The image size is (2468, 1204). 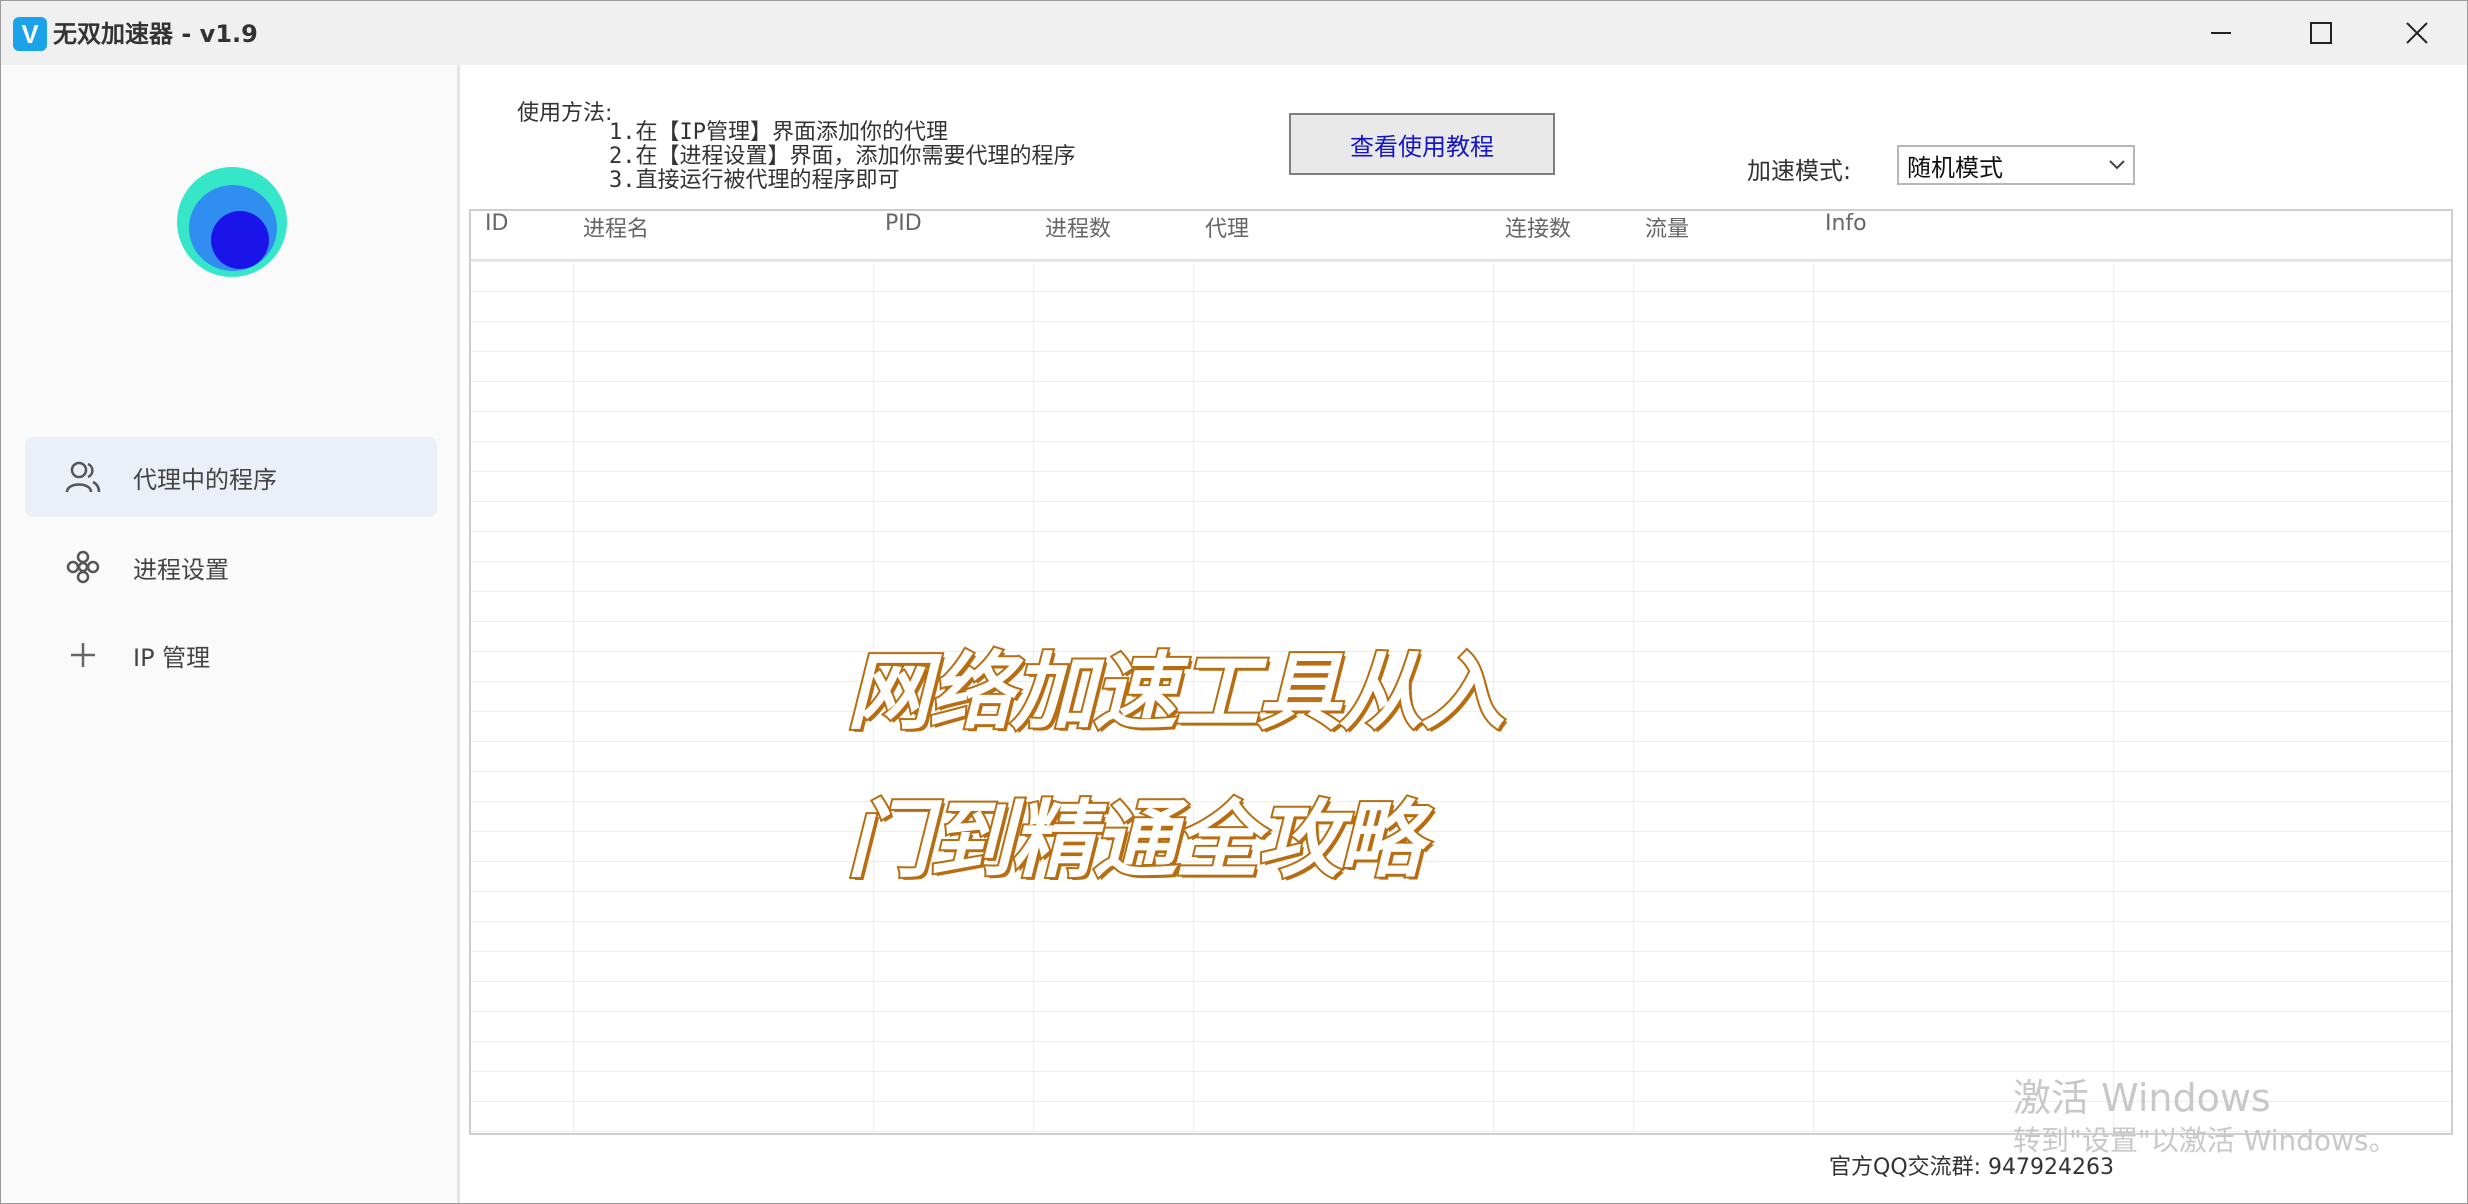 I want to click on qq-group-info: 官方QQ交流群: 947924263, so click(x=1972, y=1167).